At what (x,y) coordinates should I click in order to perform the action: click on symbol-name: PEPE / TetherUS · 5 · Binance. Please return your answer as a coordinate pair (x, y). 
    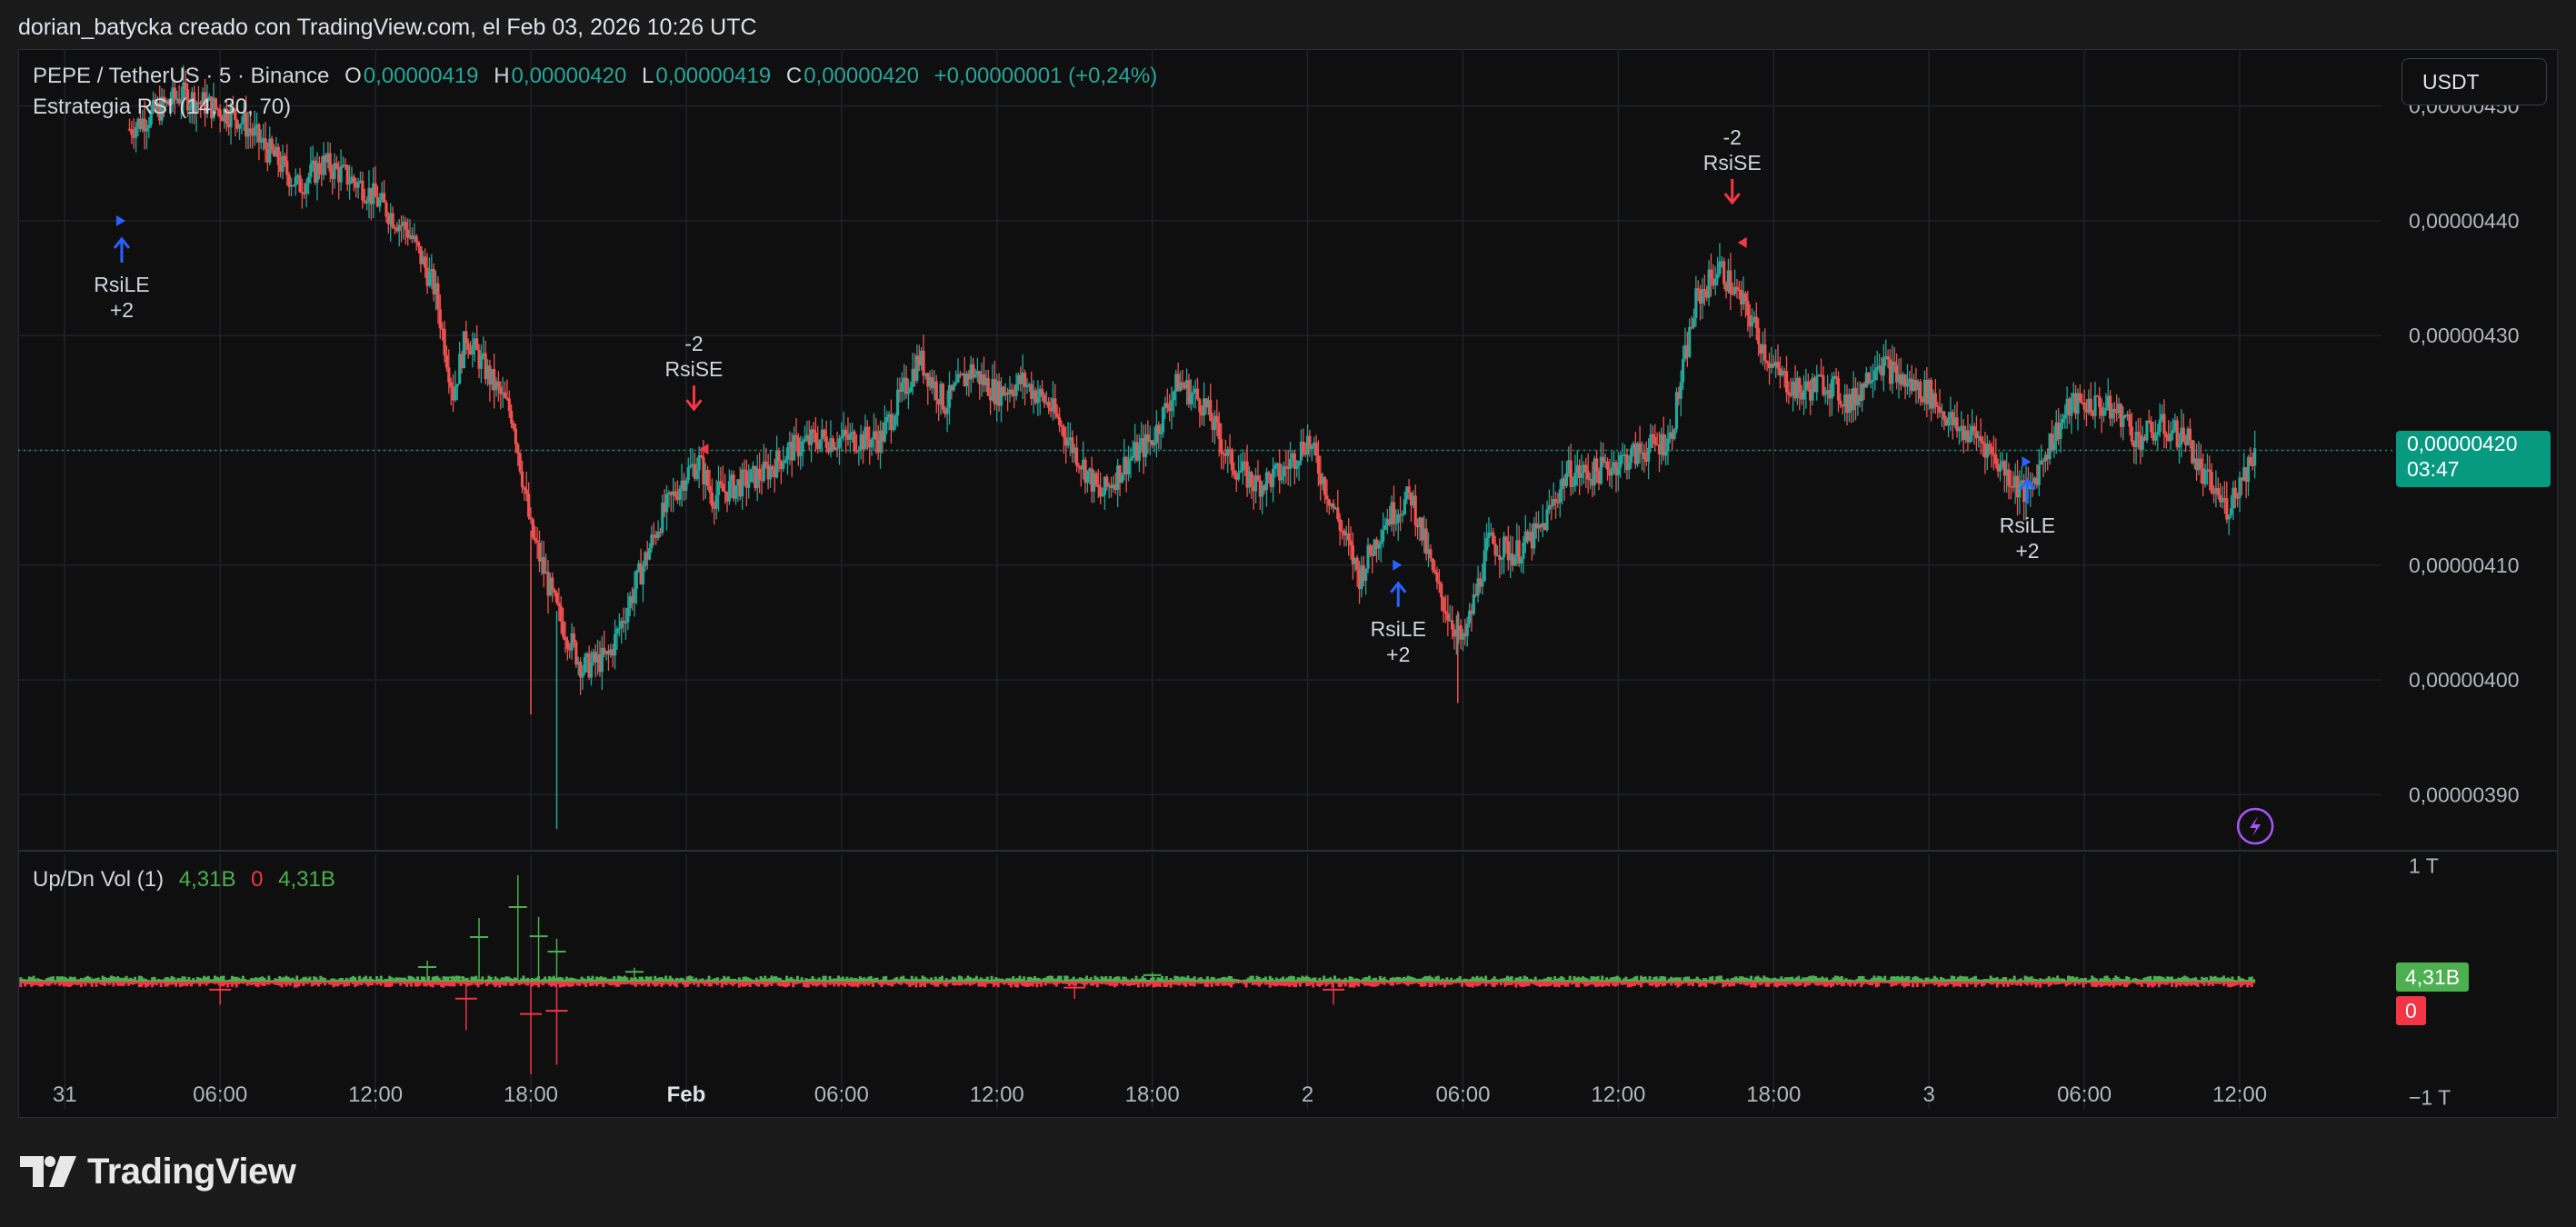
    Looking at the image, I should click on (181, 76).